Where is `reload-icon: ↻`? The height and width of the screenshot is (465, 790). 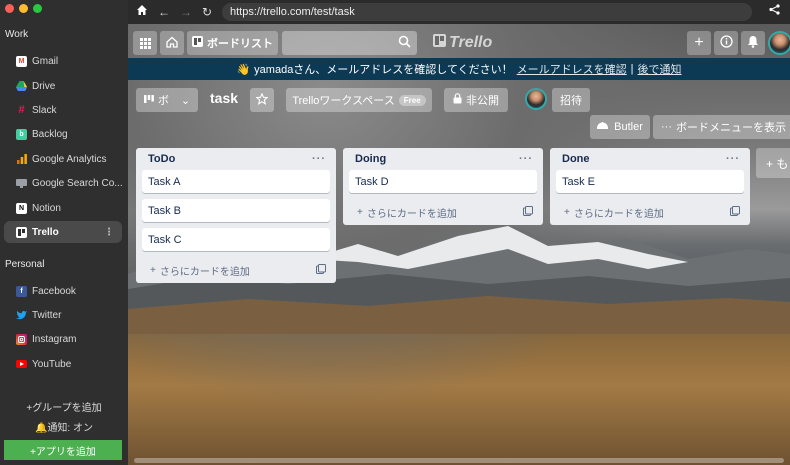
reload-icon: ↻ is located at coordinates (207, 12).